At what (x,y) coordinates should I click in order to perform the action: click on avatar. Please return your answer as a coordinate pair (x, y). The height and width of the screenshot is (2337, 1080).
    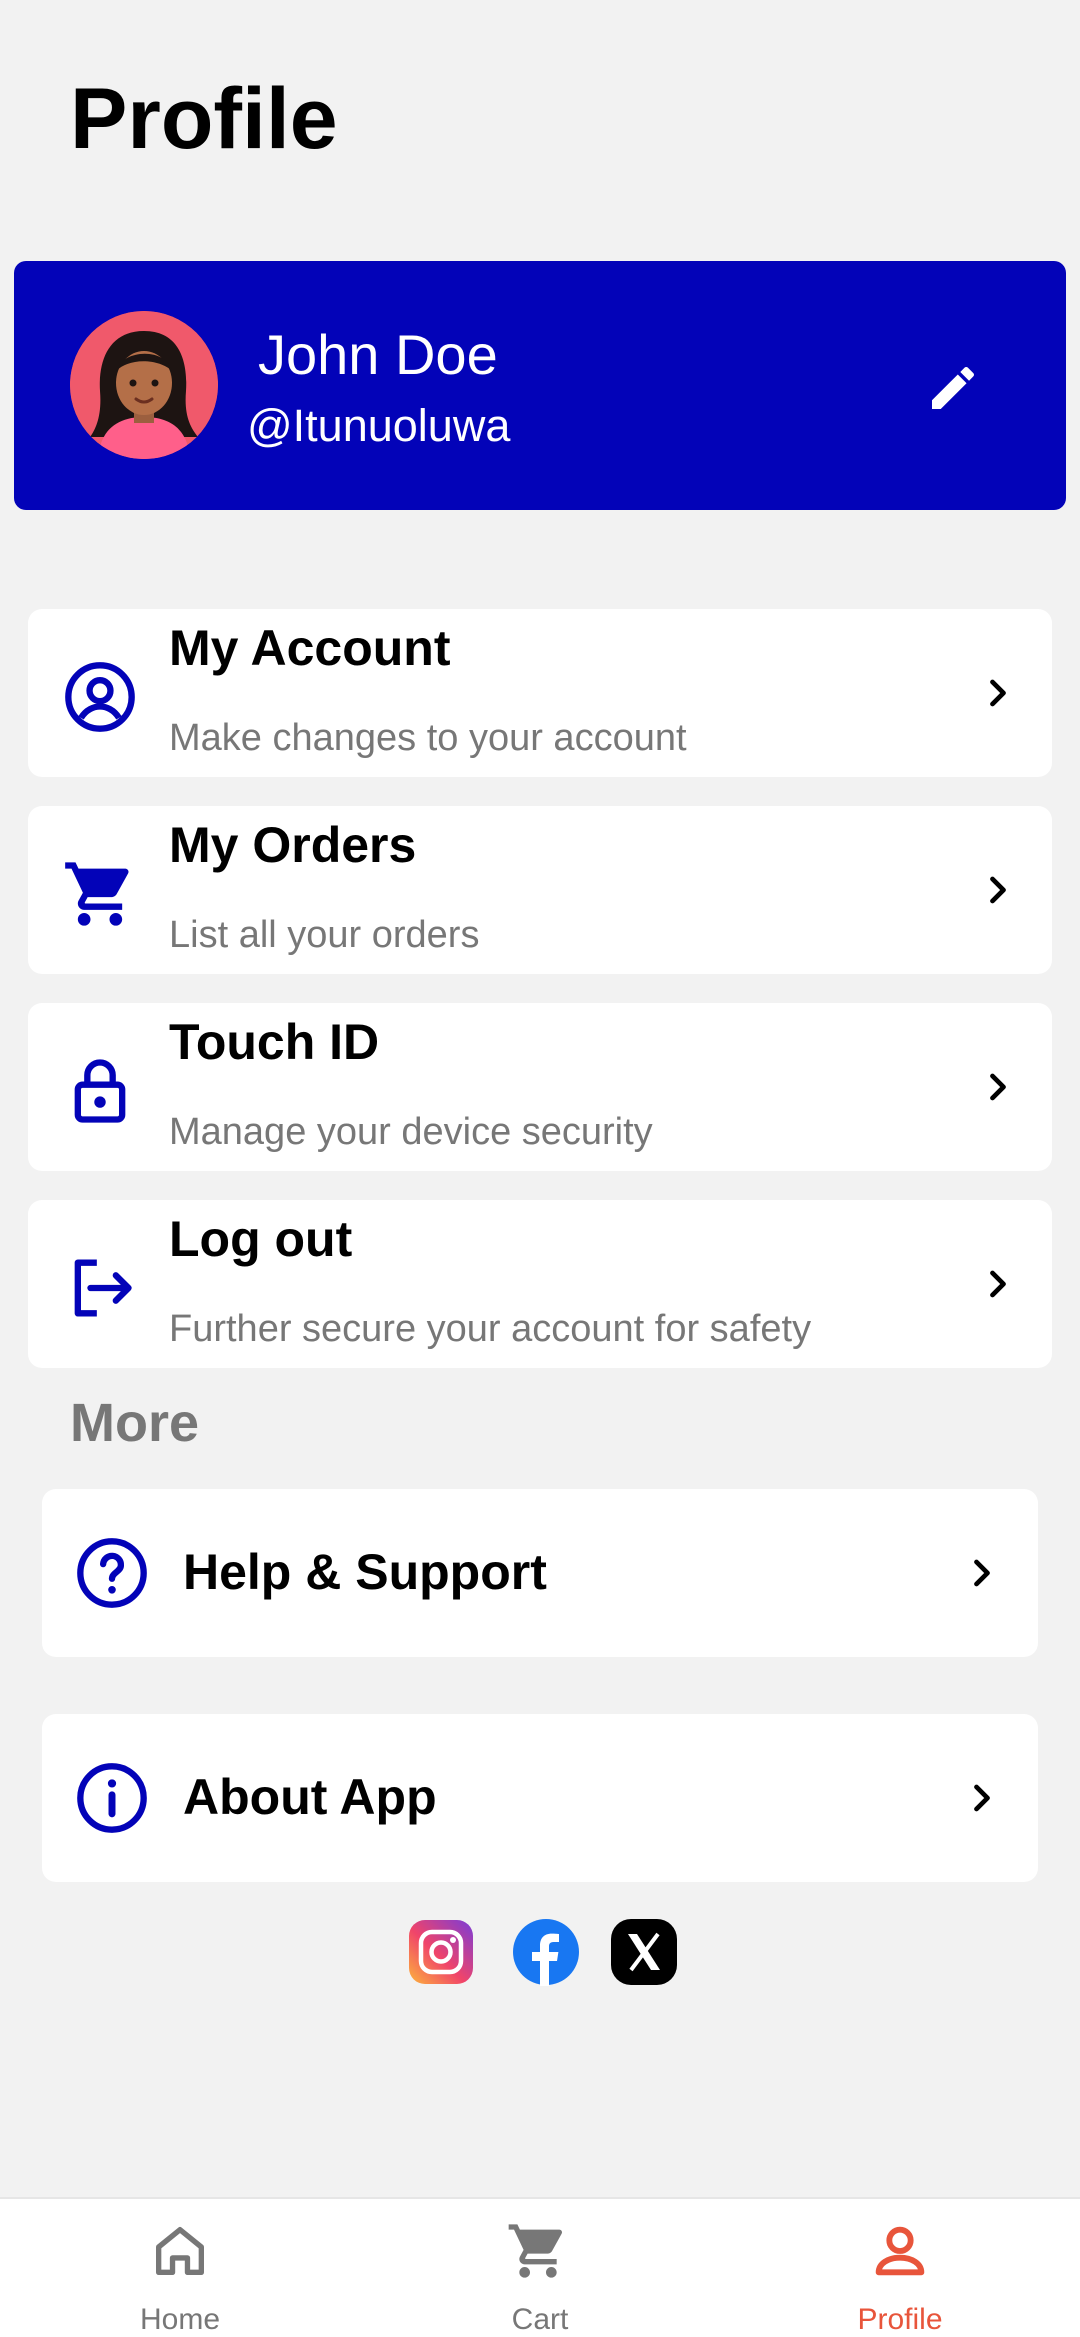
    Looking at the image, I should click on (144, 385).